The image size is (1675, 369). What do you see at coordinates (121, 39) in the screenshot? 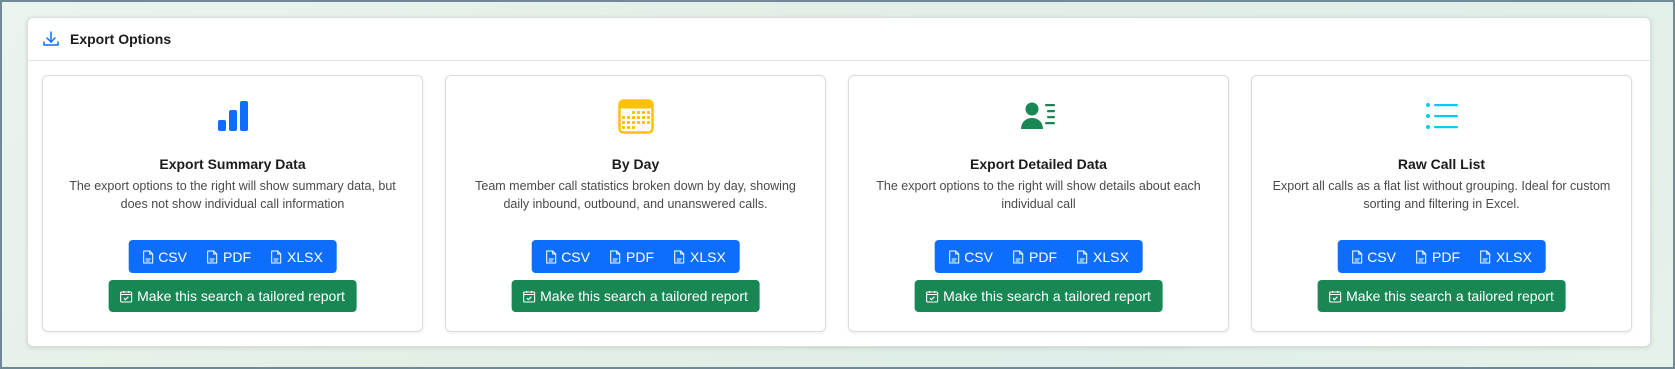
I see `panel-title: Export Options` at bounding box center [121, 39].